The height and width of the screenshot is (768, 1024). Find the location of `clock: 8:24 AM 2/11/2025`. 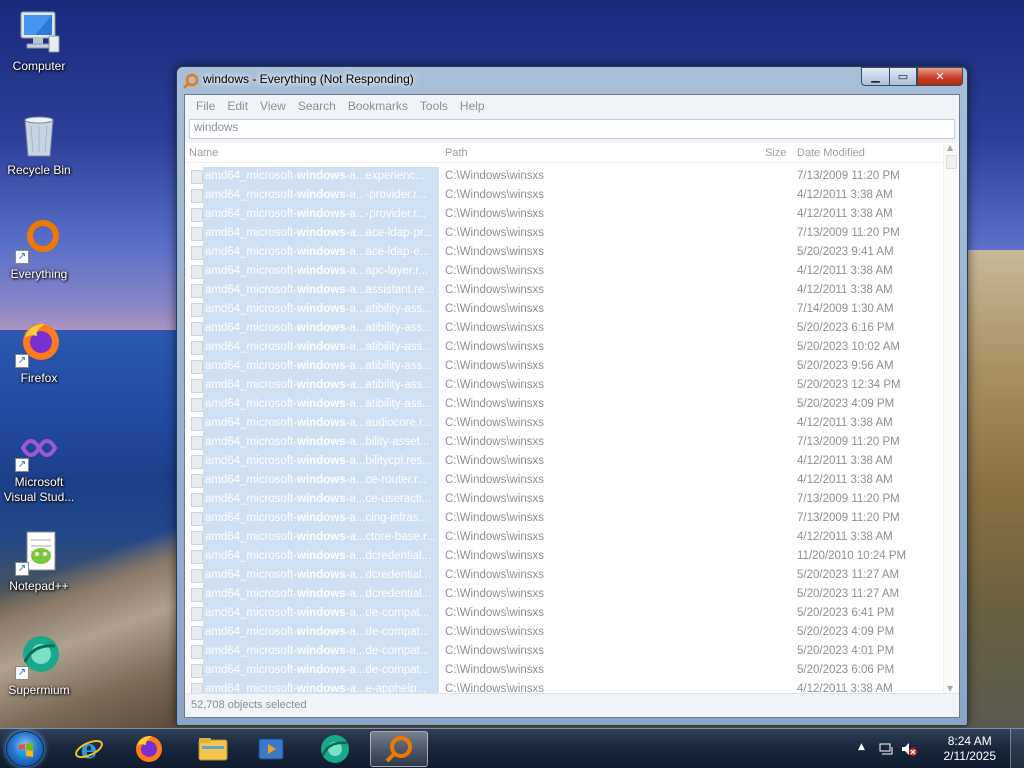

clock: 8:24 AM 2/11/2025 is located at coordinates (970, 749).